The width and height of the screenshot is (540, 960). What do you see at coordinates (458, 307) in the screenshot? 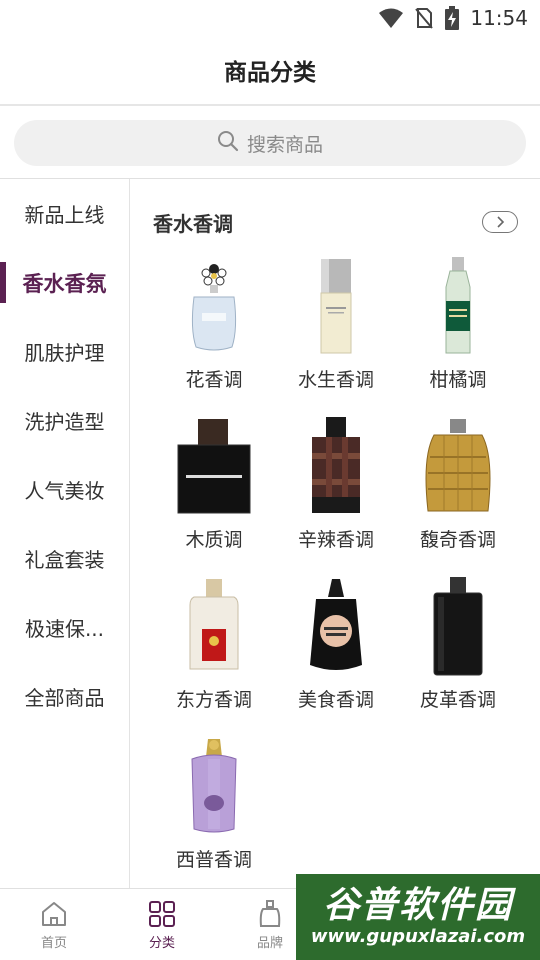
I see `acqua-colonia-bottle` at bounding box center [458, 307].